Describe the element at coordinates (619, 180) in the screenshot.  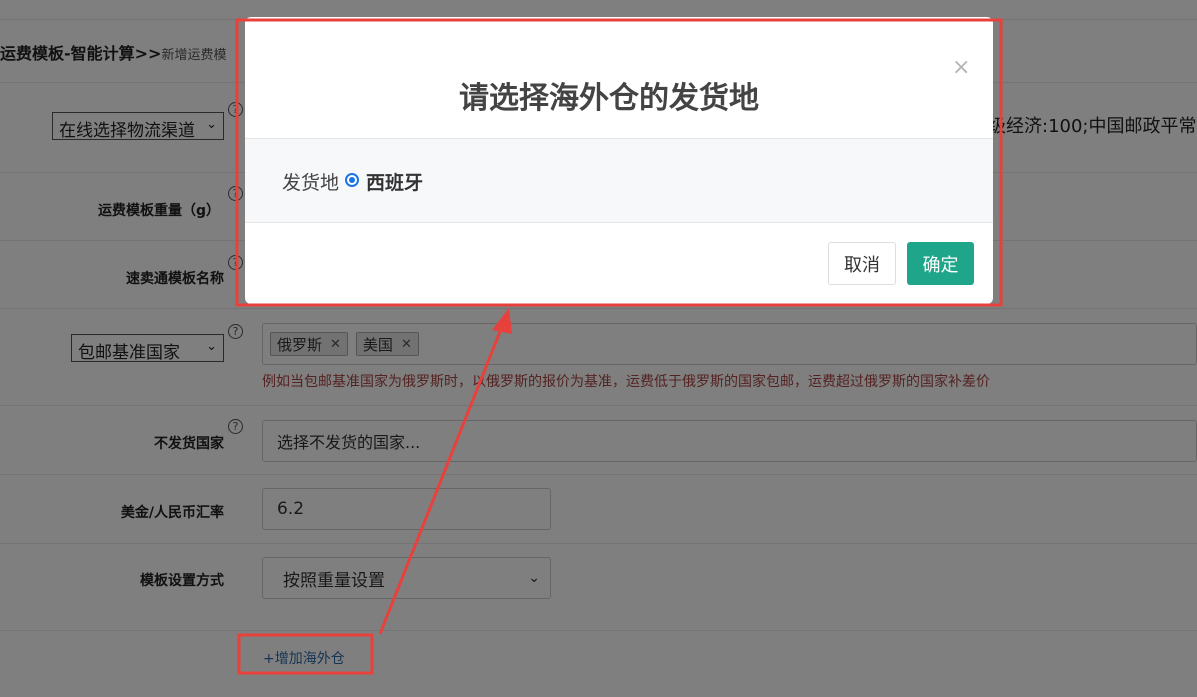
I see `modal-body: 发货地 西班牙` at that location.